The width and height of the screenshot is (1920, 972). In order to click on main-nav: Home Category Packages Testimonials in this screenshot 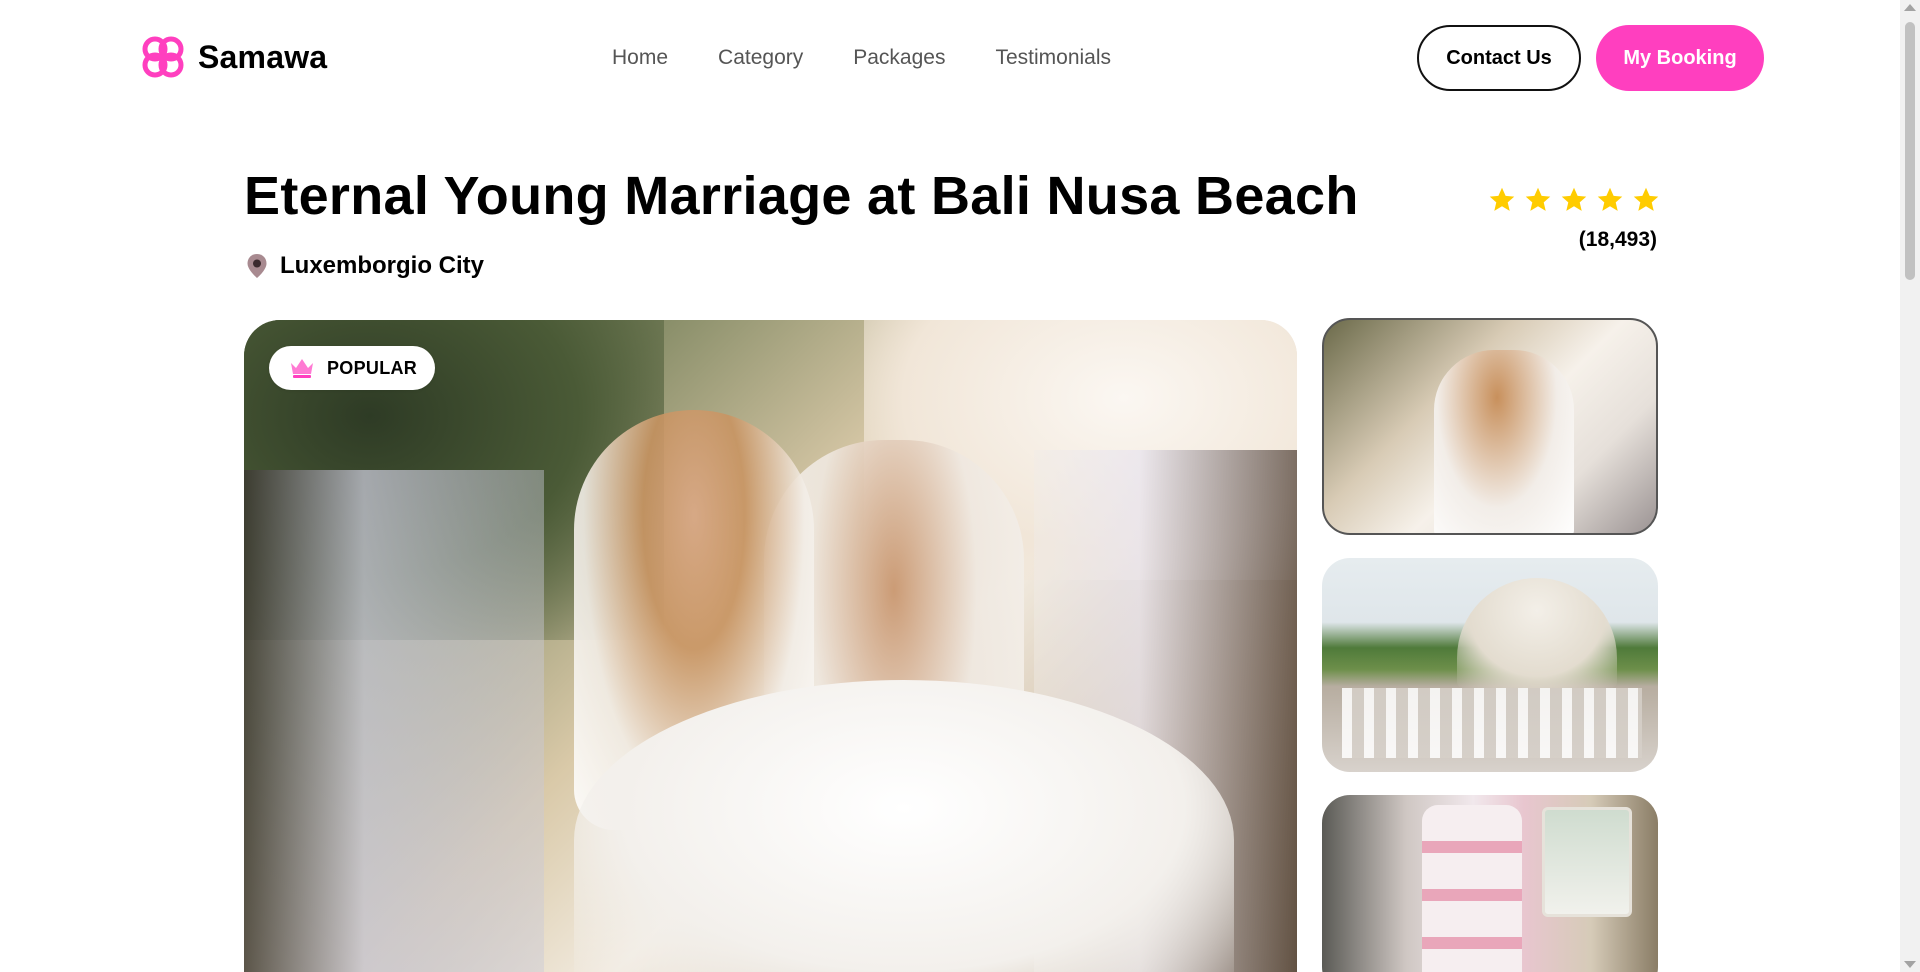, I will do `click(861, 58)`.